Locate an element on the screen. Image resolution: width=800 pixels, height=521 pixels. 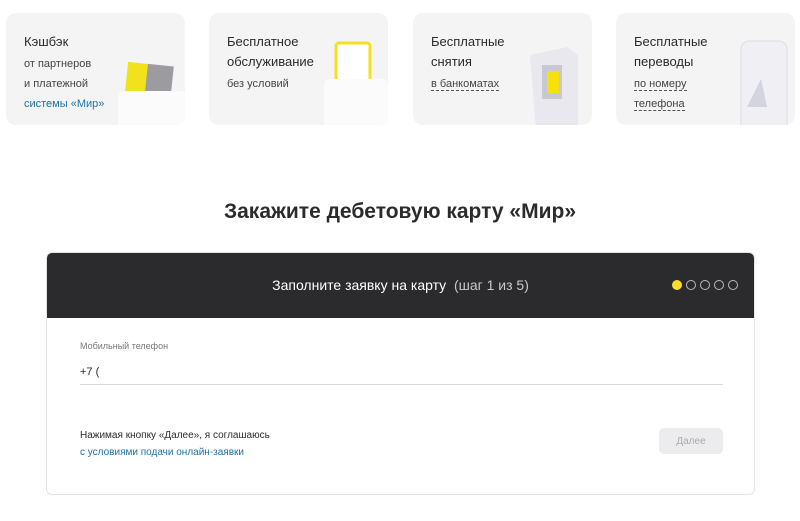
phone-input is located at coordinates (401, 372).